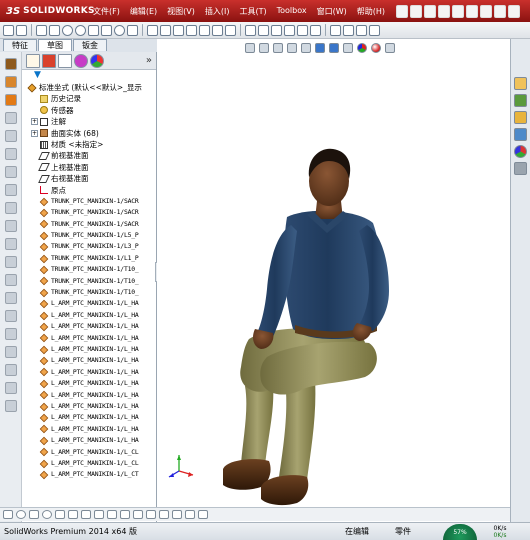  I want to click on sketch-picture-icon, so click(348, 30).